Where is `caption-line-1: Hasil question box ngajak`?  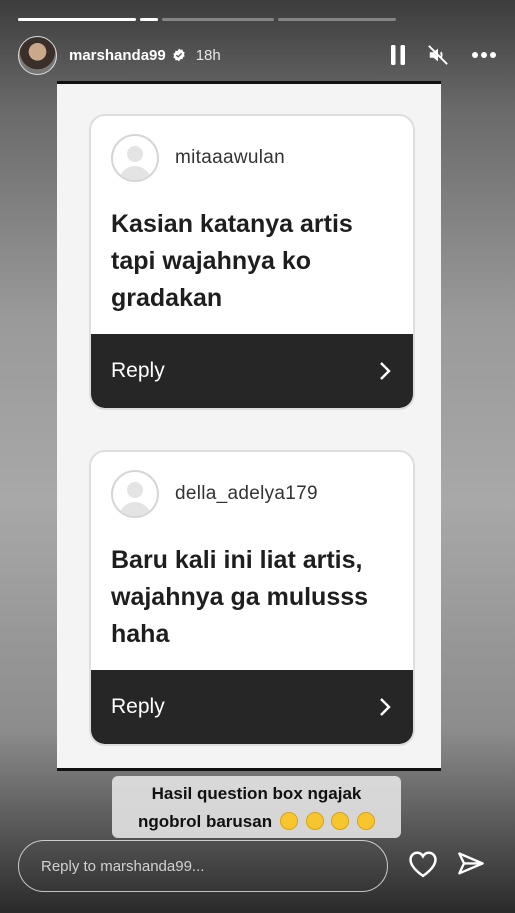
caption-line-1: Hasil question box ngajak is located at coordinates (256, 793).